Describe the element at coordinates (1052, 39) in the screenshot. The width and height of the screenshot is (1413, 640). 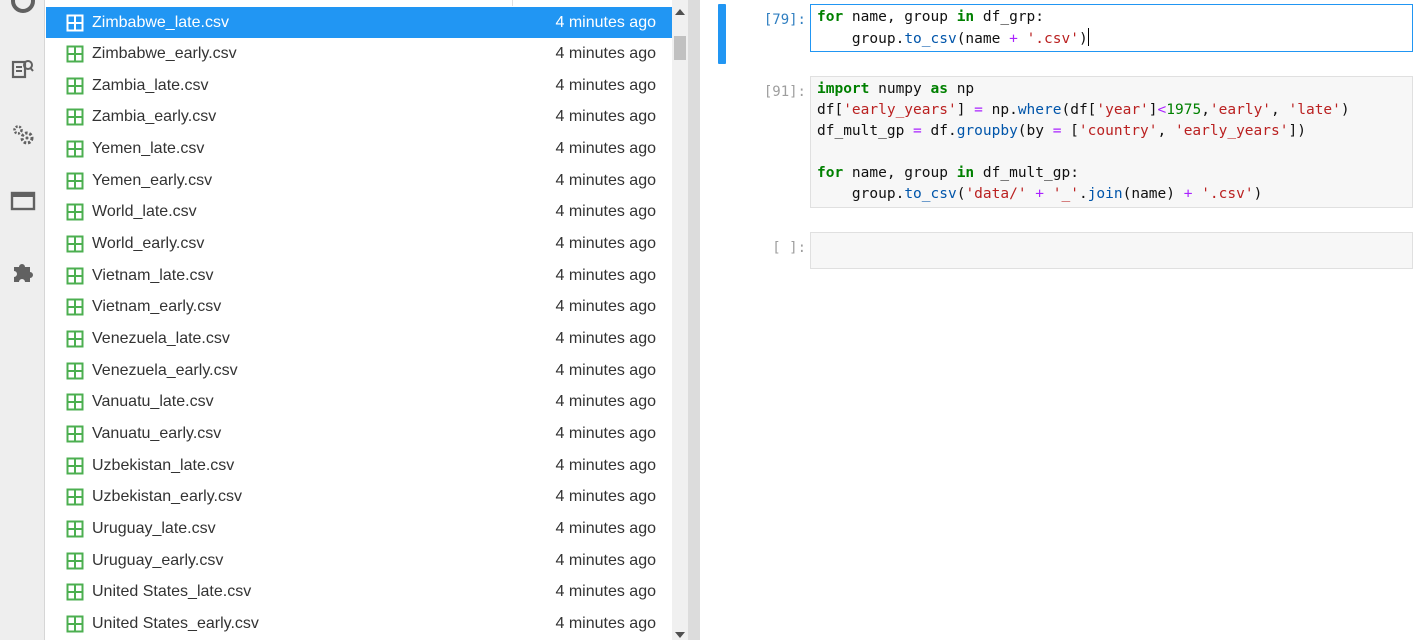
I see `code-token: '.csv'` at that location.